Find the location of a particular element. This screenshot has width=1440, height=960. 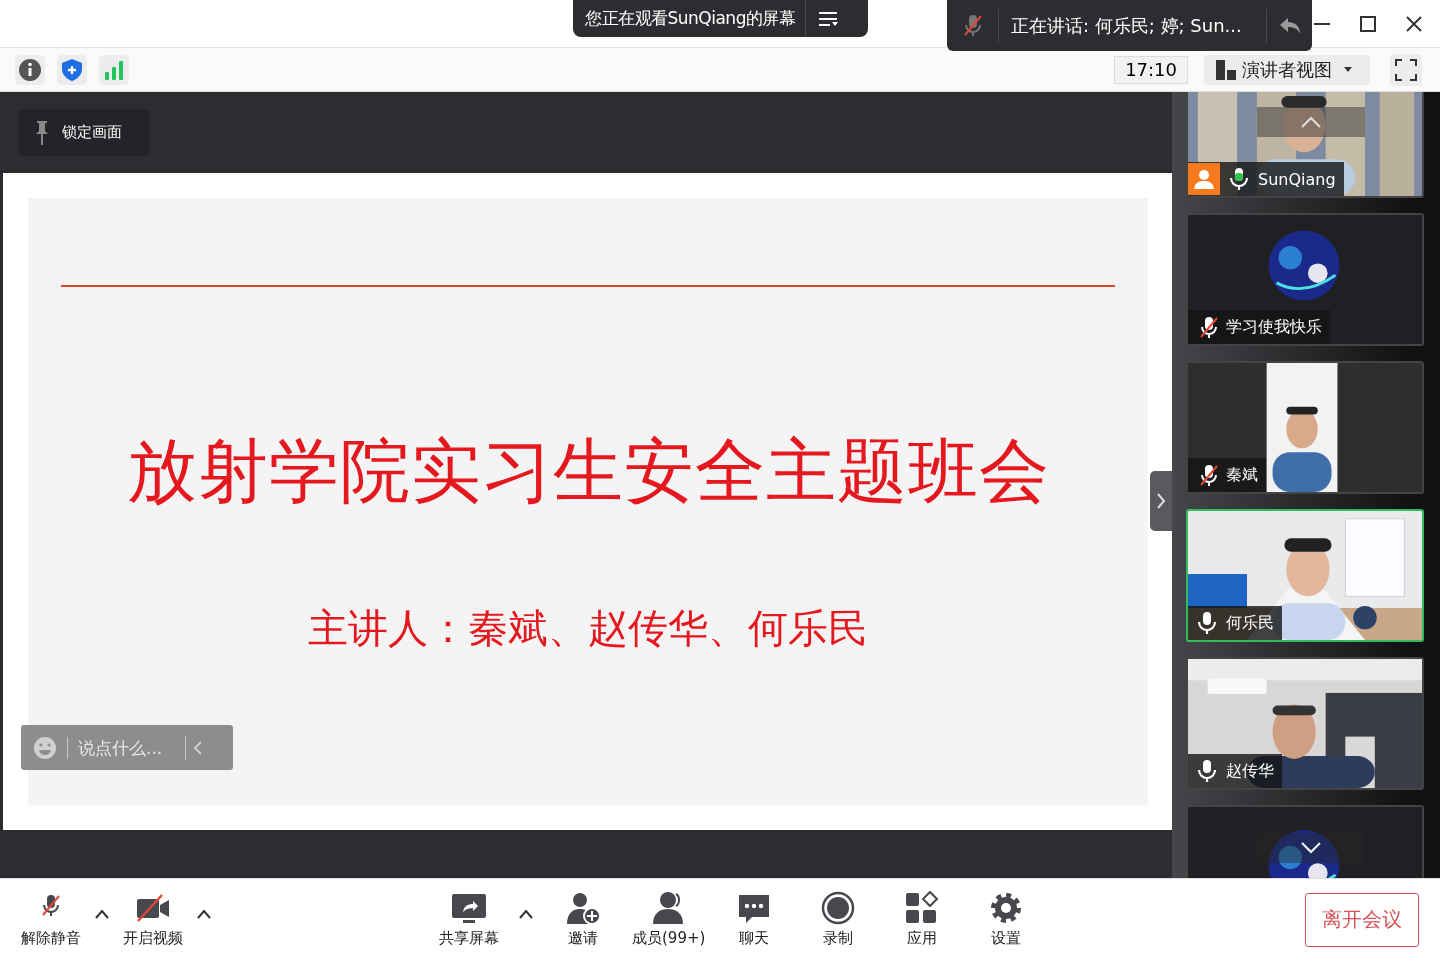

toolbar-button: 共享屏幕 is located at coordinates (469, 919).